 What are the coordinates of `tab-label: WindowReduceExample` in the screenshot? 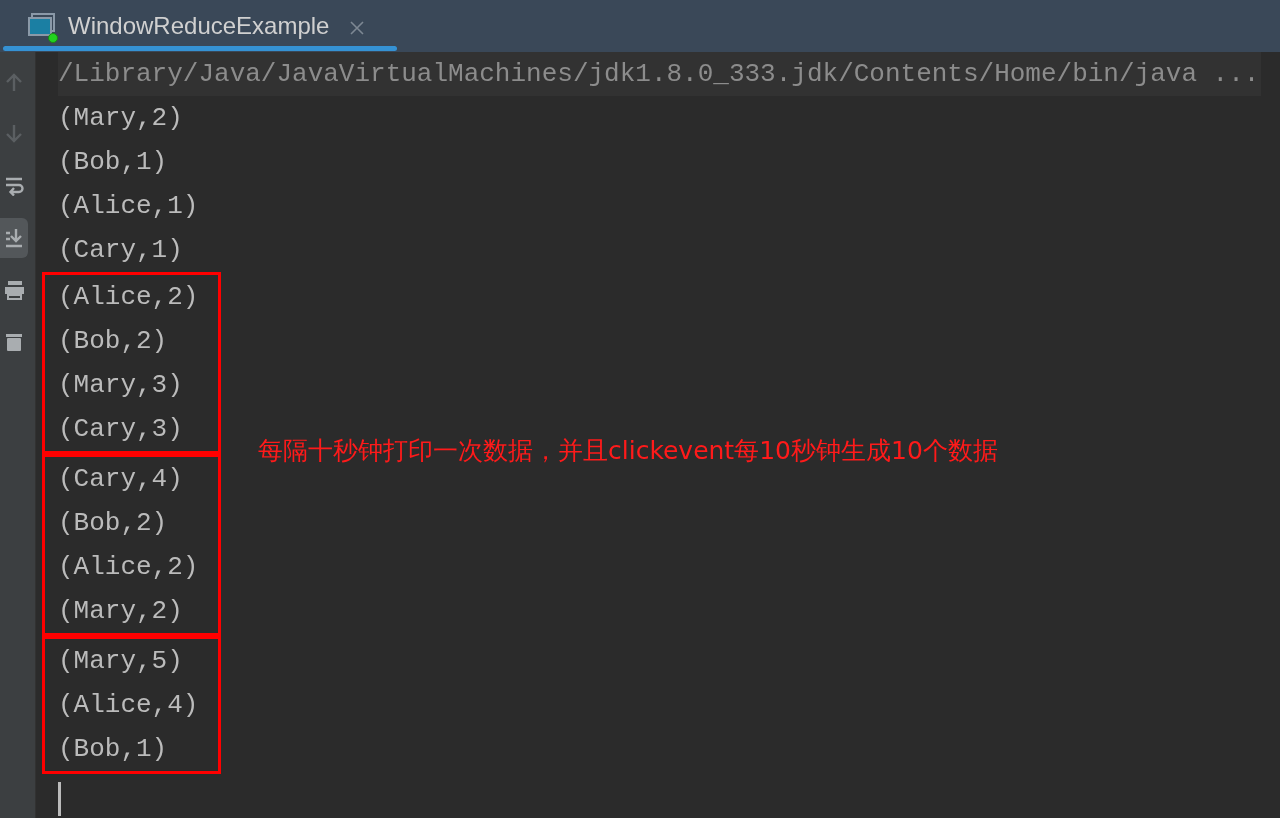 It's located at (199, 26).